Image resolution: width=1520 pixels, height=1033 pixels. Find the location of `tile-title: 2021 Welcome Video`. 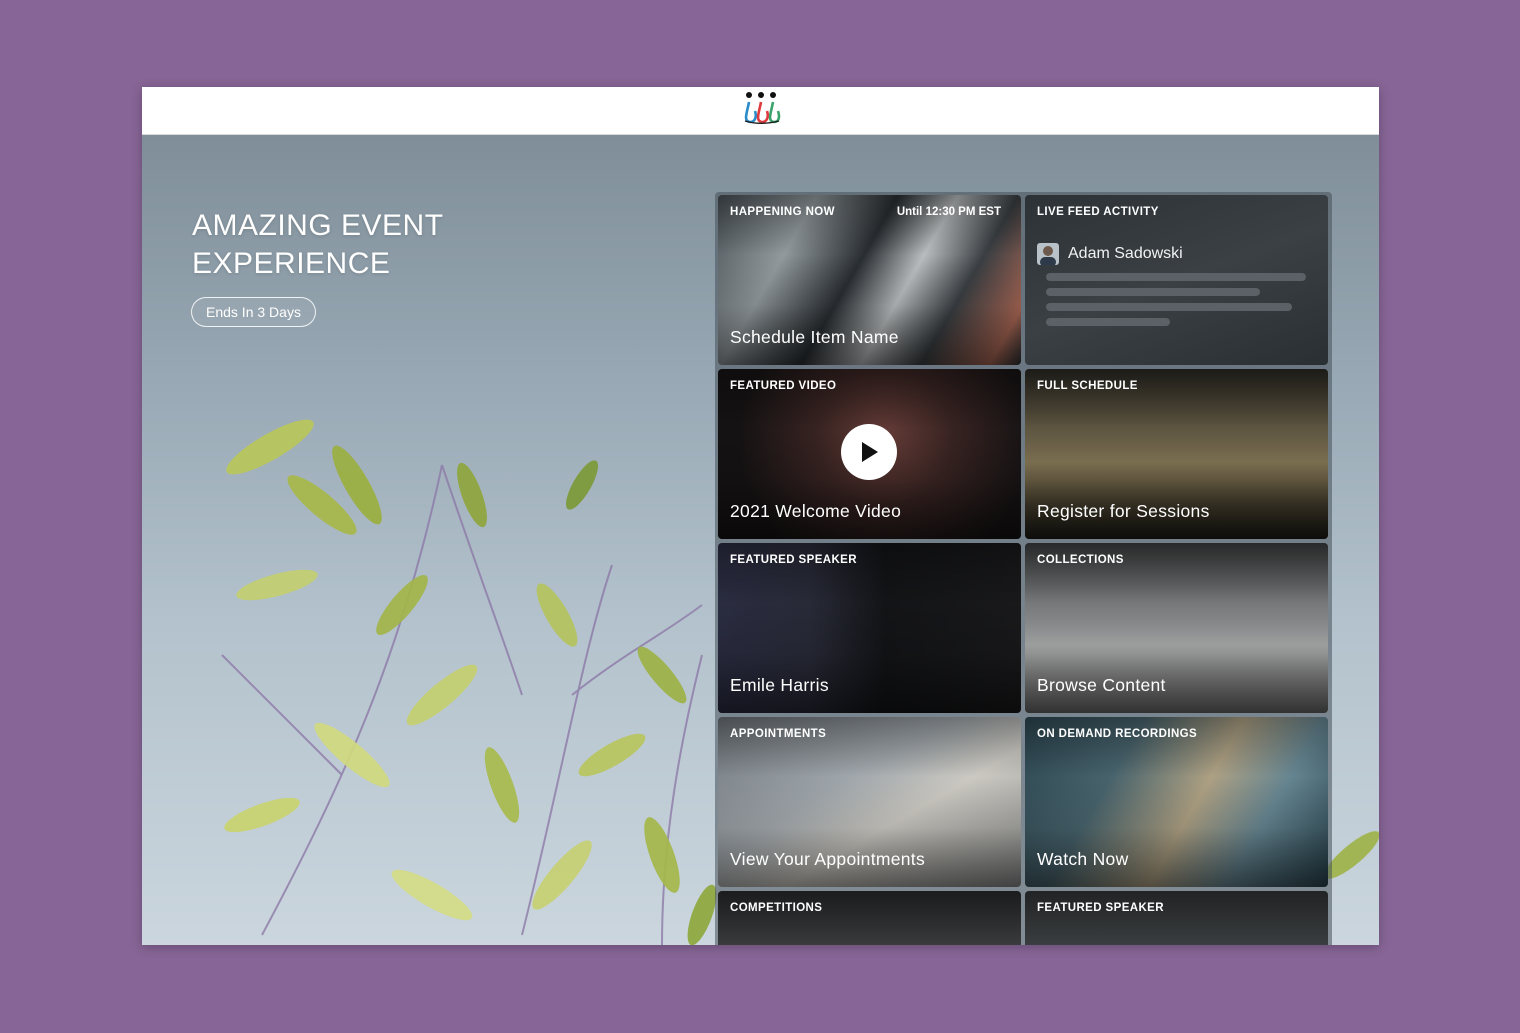

tile-title: 2021 Welcome Video is located at coordinates (816, 511).